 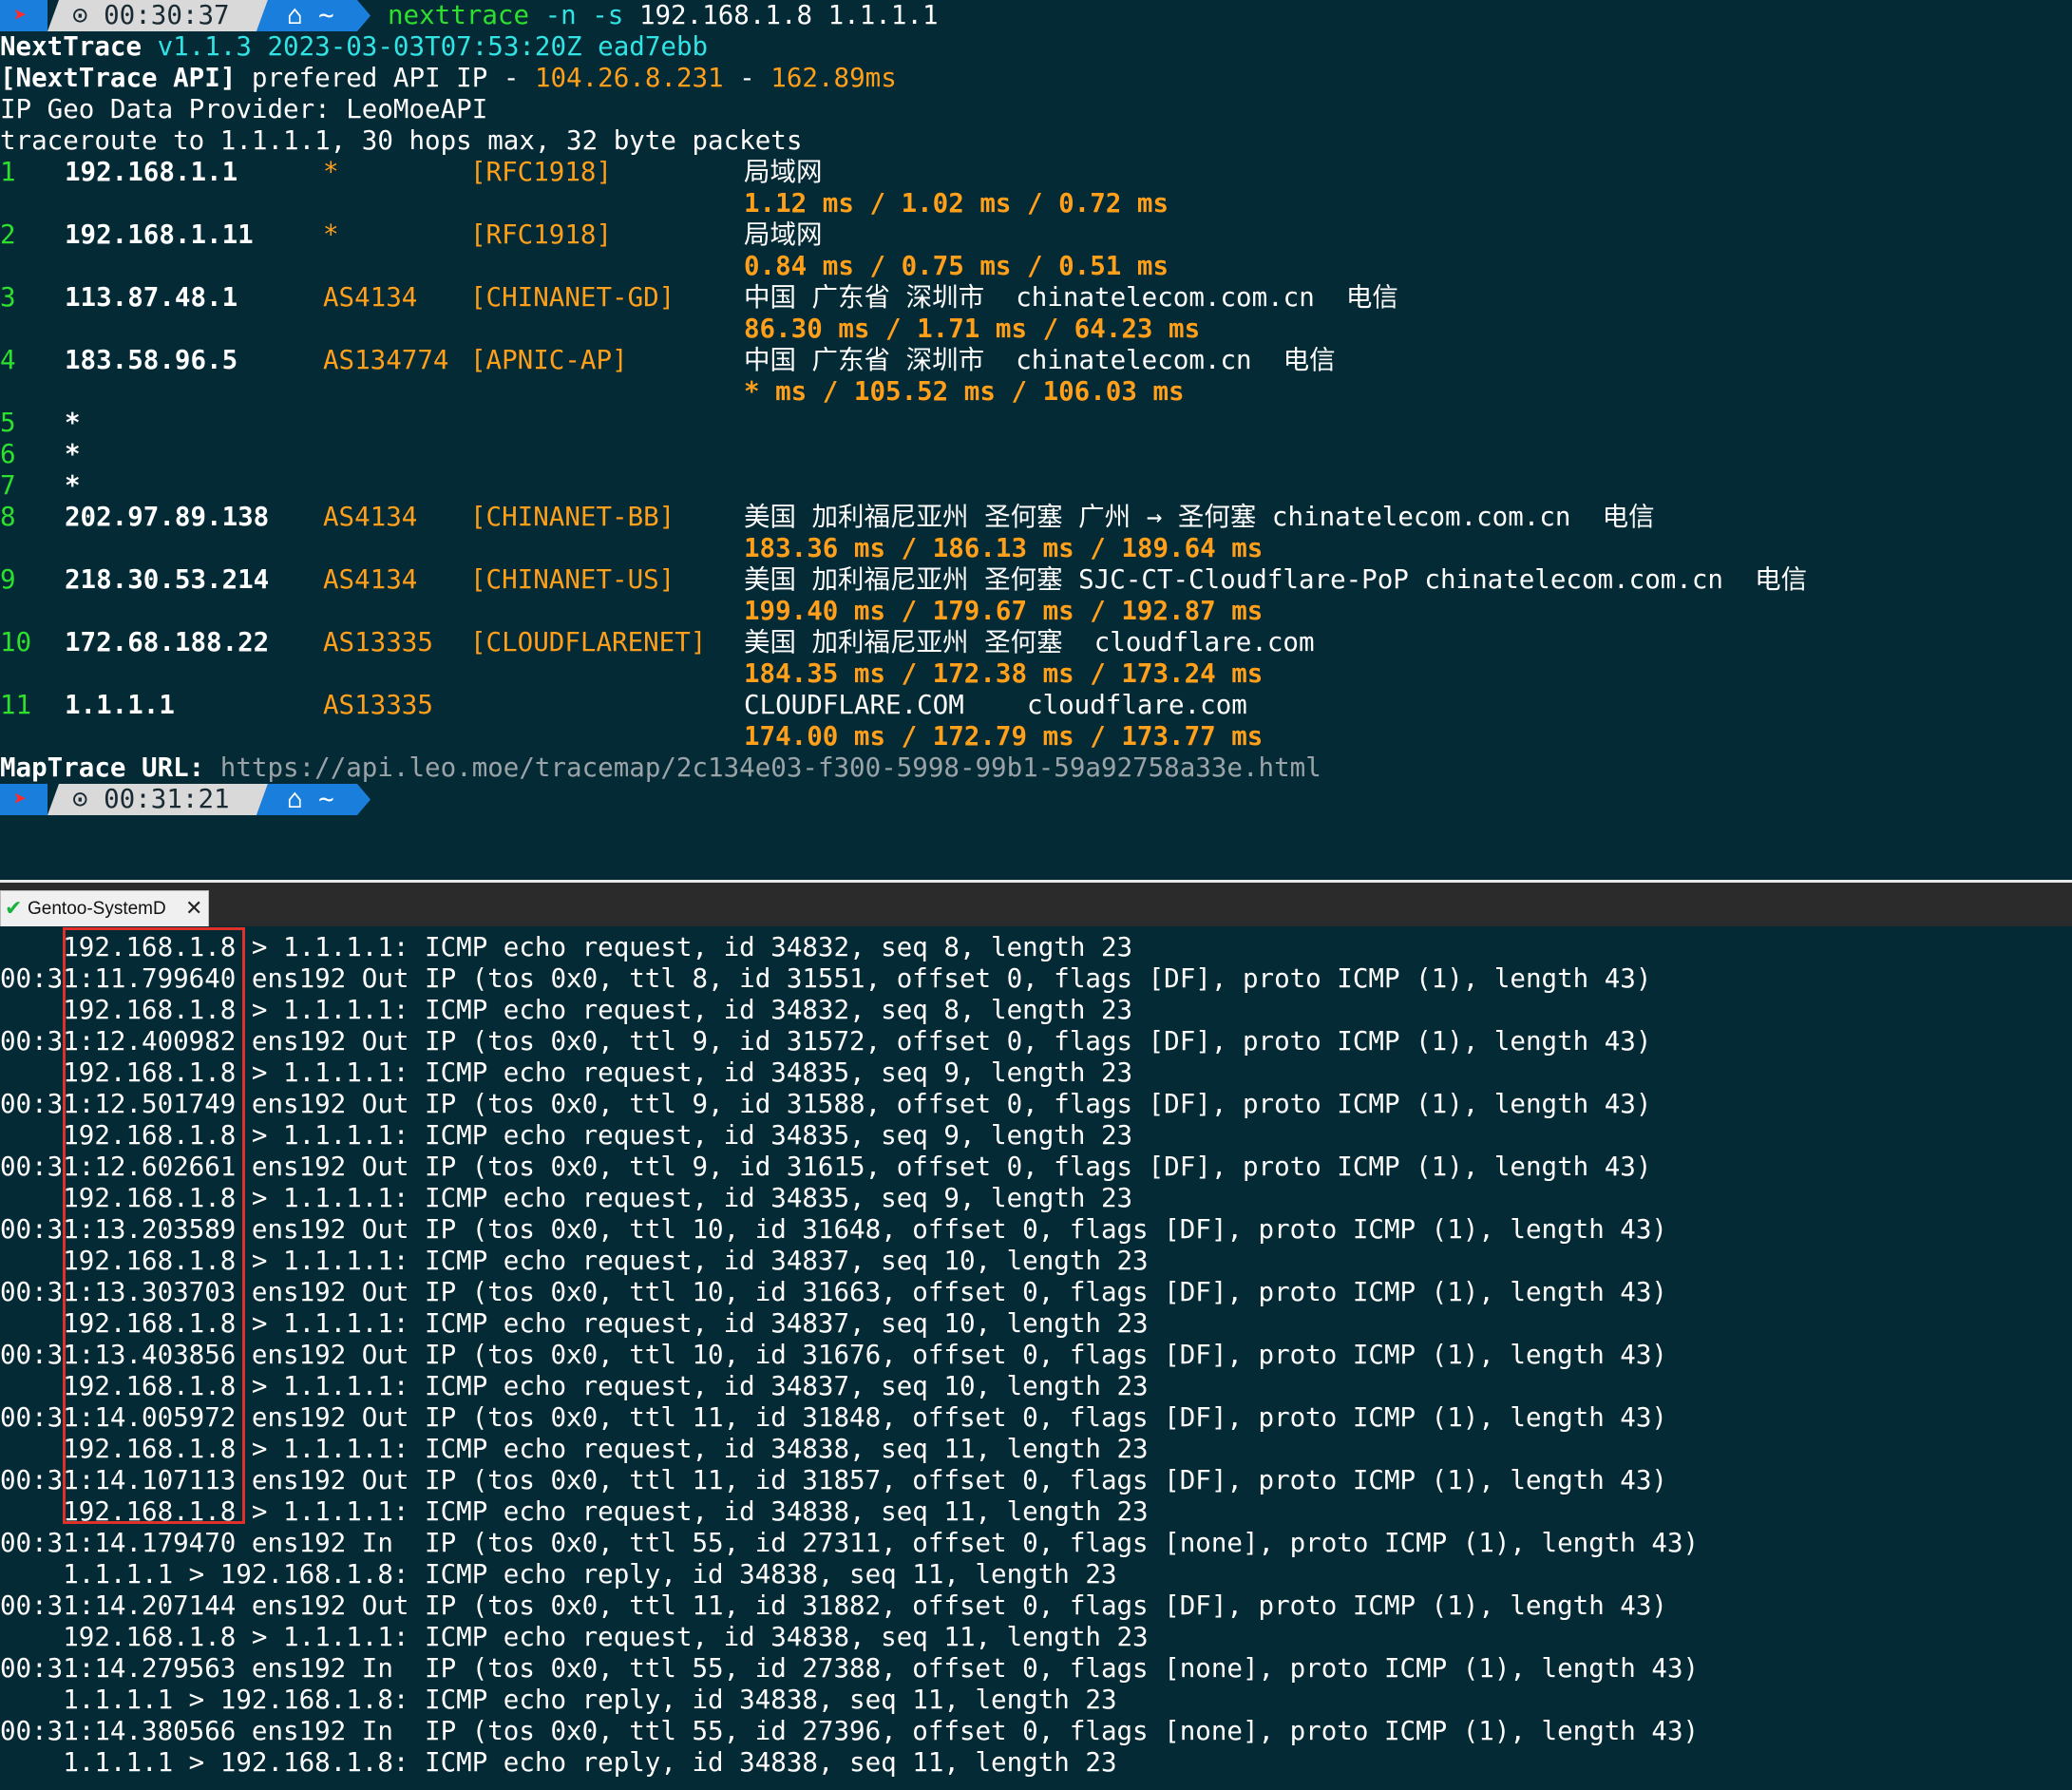 What do you see at coordinates (8, 423) in the screenshot?
I see `hop-number: 5` at bounding box center [8, 423].